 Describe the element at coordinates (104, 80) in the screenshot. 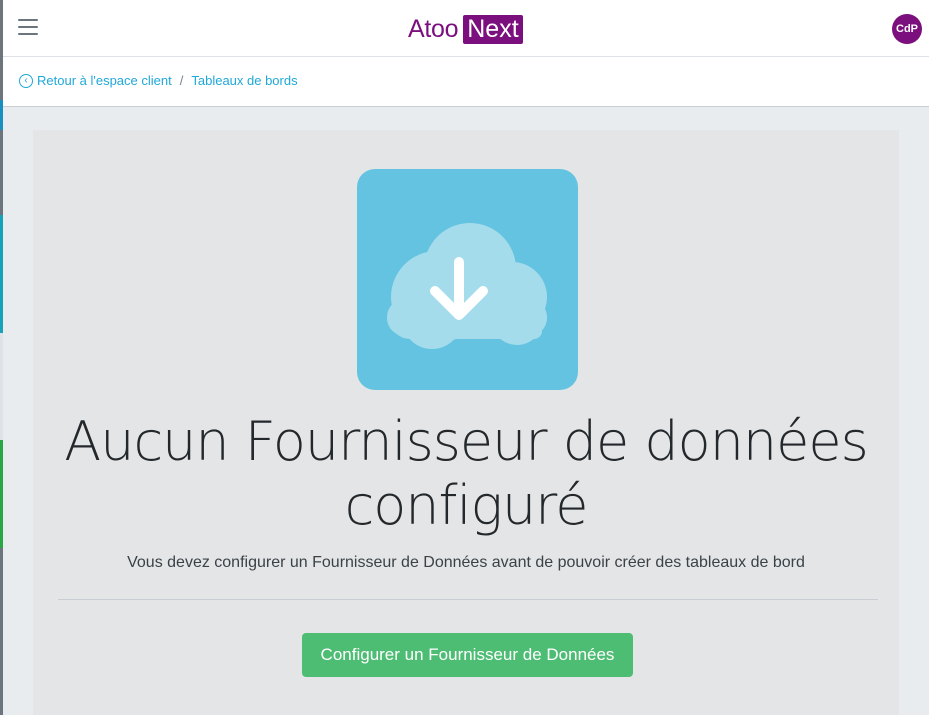

I see `breadcrumb-back-label: Retour à l'espace client` at that location.